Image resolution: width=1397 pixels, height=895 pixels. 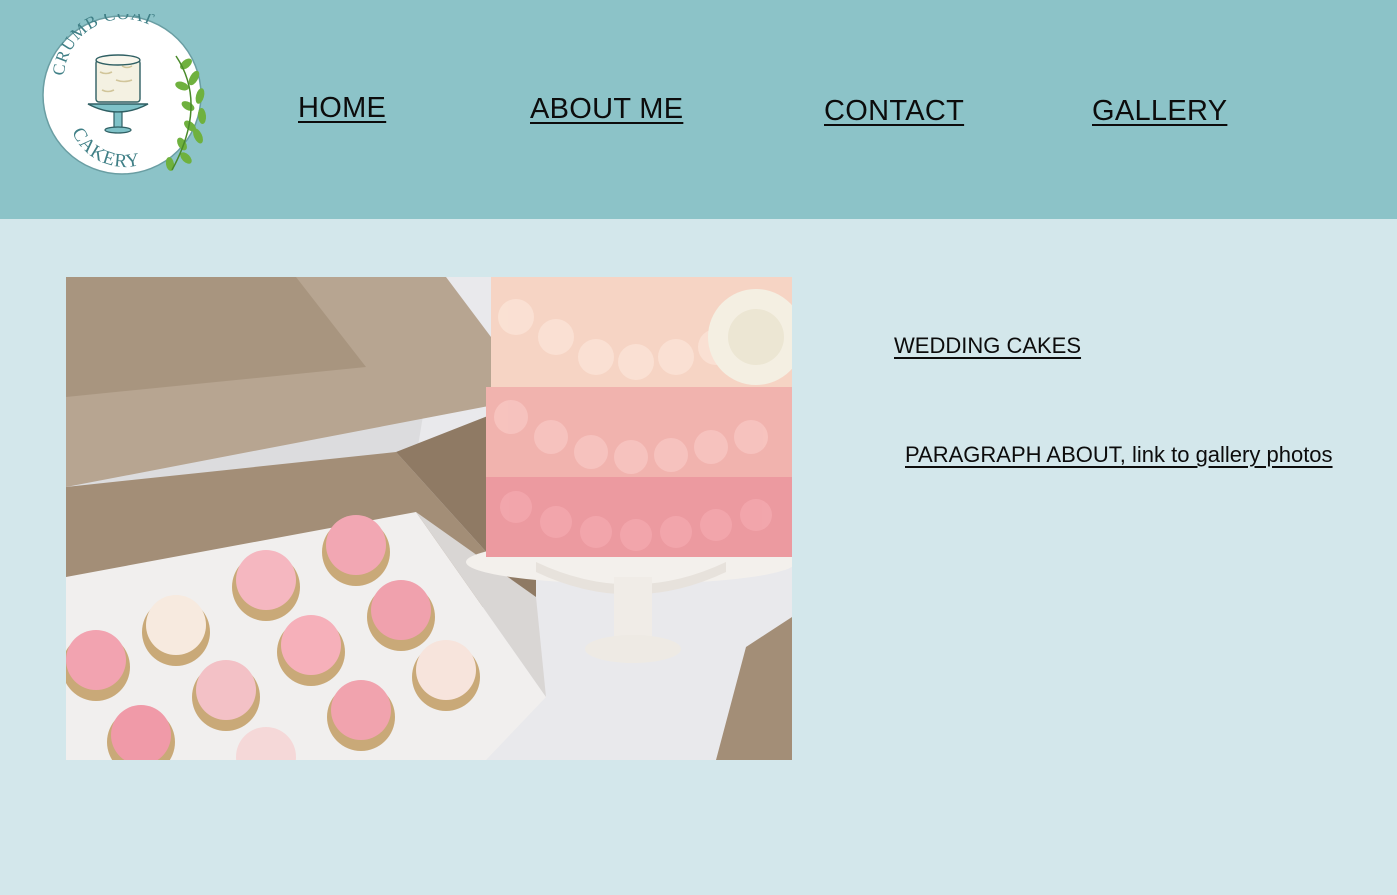 I want to click on nav-contact-link: CONTACT, so click(x=894, y=111).